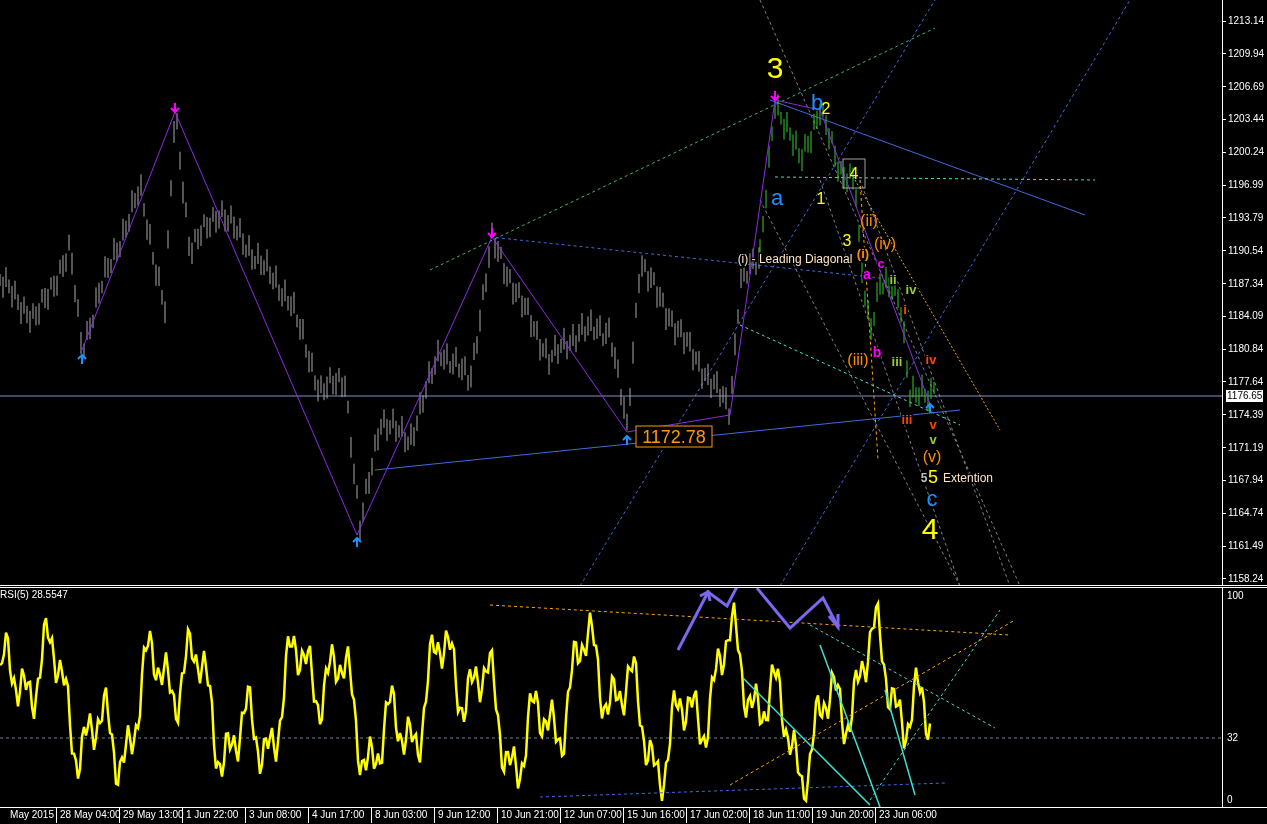 The image size is (1267, 824). Describe the element at coordinates (905, 309) in the screenshot. I see `wave-label: i` at that location.